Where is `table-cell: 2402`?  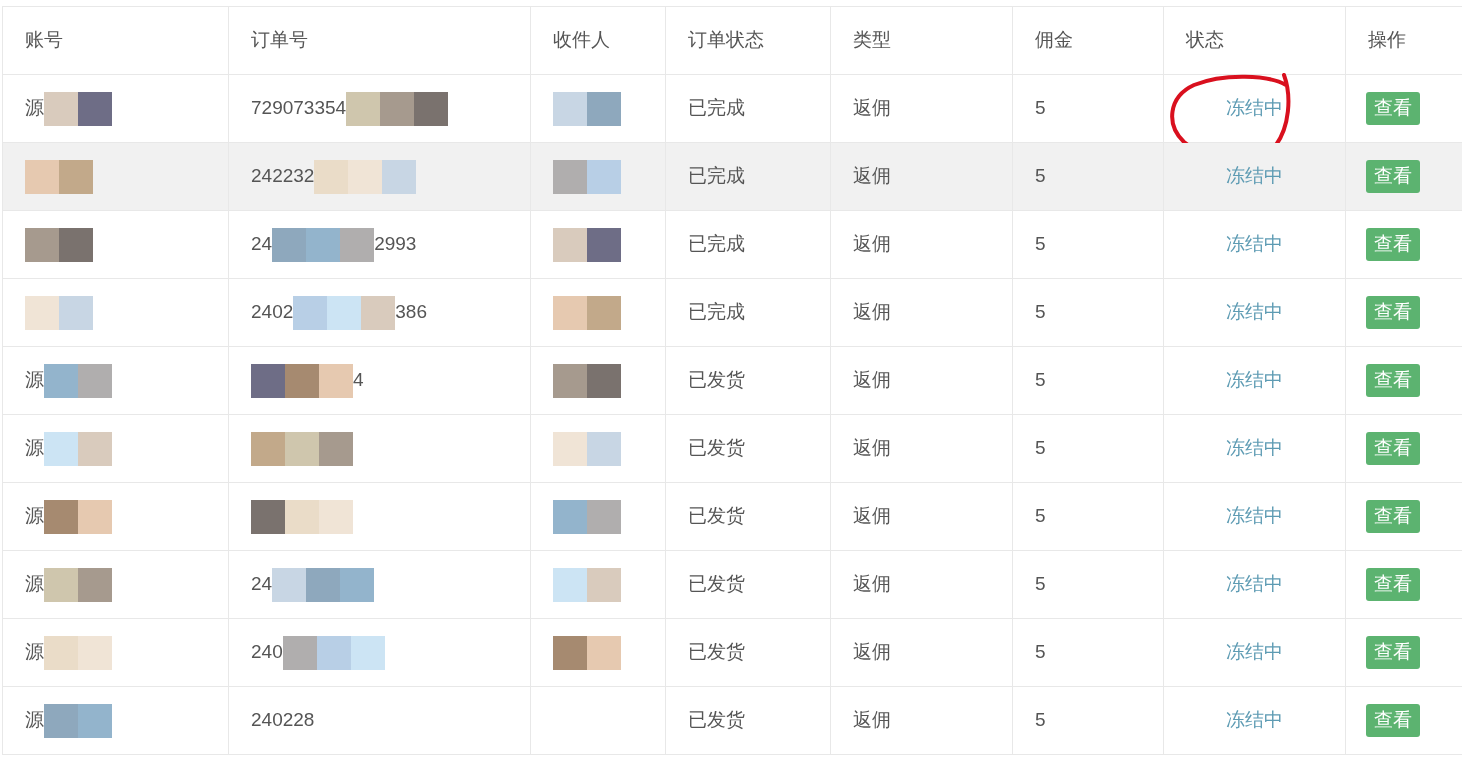 table-cell: 2402 is located at coordinates (272, 311).